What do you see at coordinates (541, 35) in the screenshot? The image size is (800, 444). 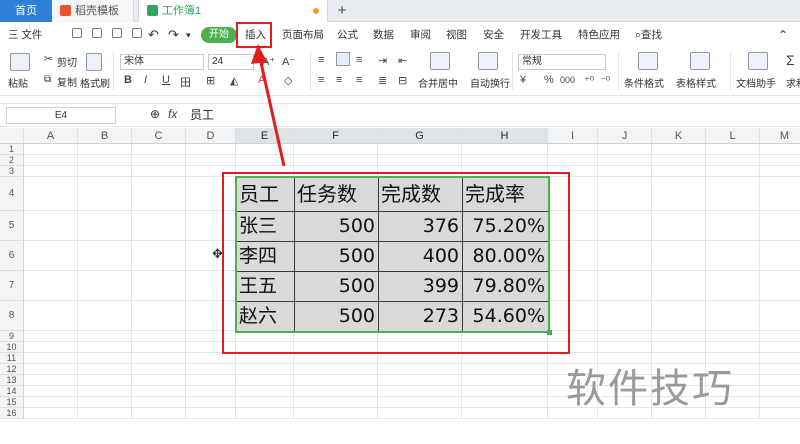 I see `menu-dev-tools: 开发工具` at bounding box center [541, 35].